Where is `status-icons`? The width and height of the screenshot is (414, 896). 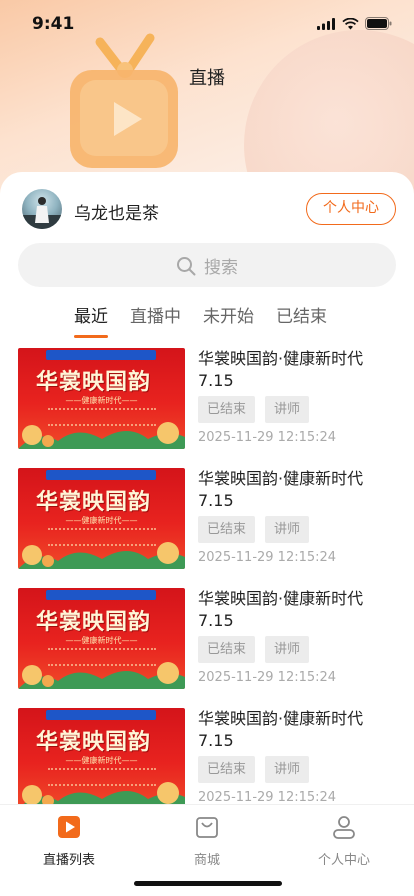
status-icons is located at coordinates (354, 23).